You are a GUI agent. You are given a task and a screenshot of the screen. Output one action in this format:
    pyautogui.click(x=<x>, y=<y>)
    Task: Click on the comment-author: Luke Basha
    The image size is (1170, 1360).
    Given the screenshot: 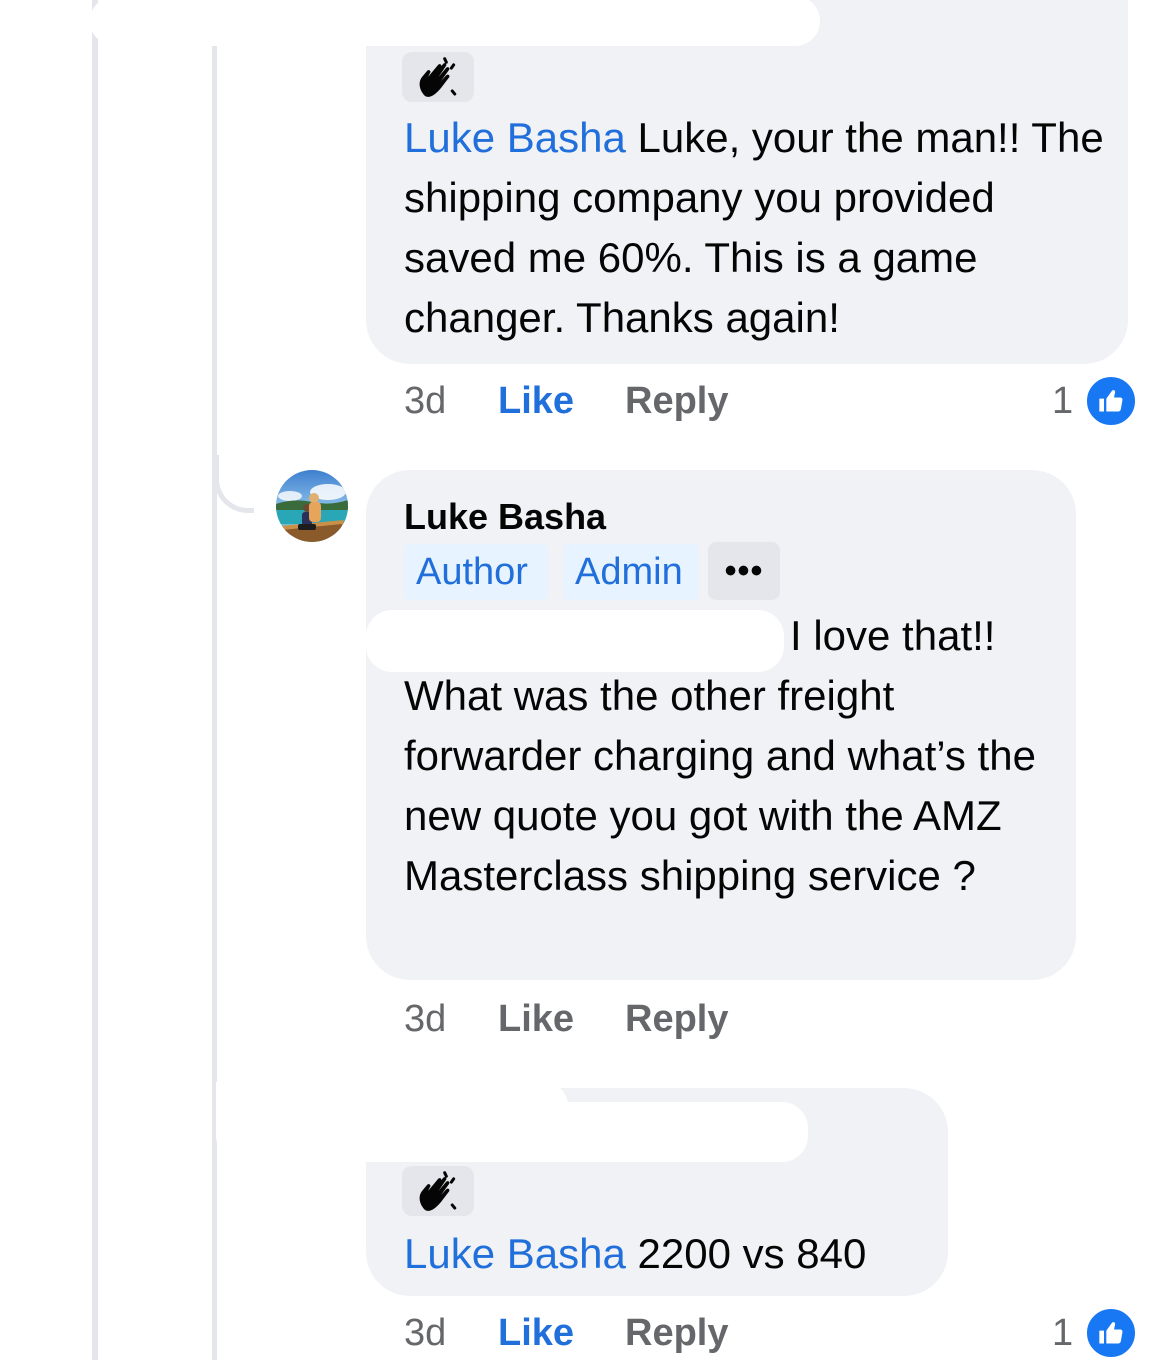 What is the action you would take?
    pyautogui.click(x=505, y=517)
    